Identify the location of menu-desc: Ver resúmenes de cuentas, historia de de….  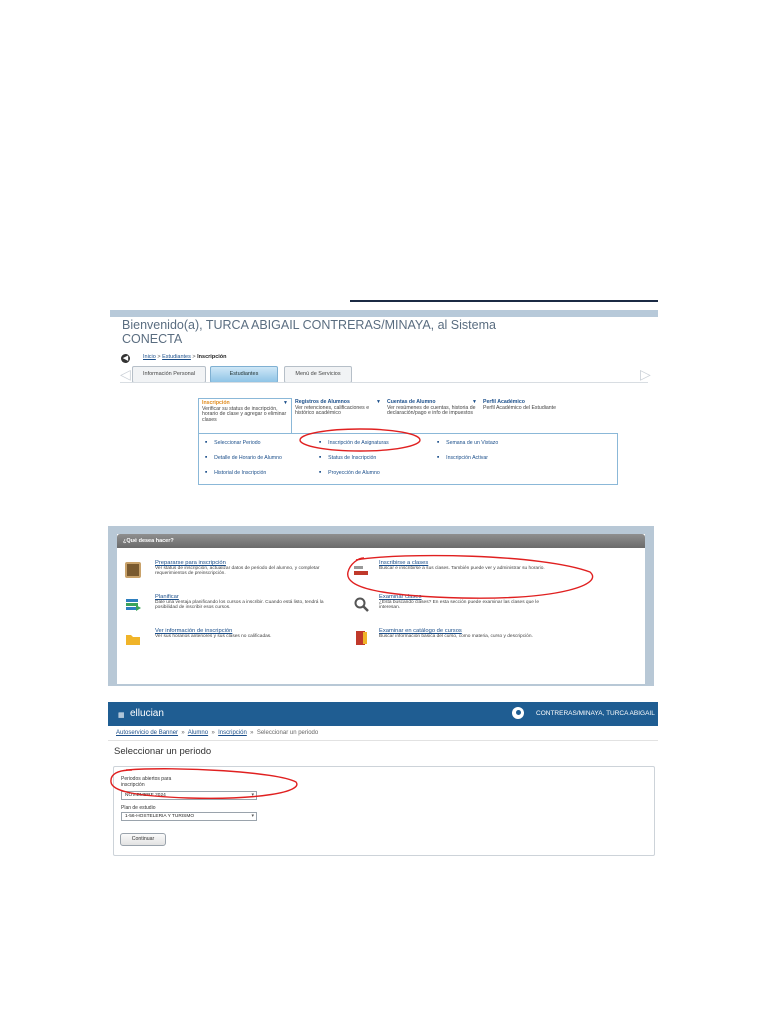
(431, 410).